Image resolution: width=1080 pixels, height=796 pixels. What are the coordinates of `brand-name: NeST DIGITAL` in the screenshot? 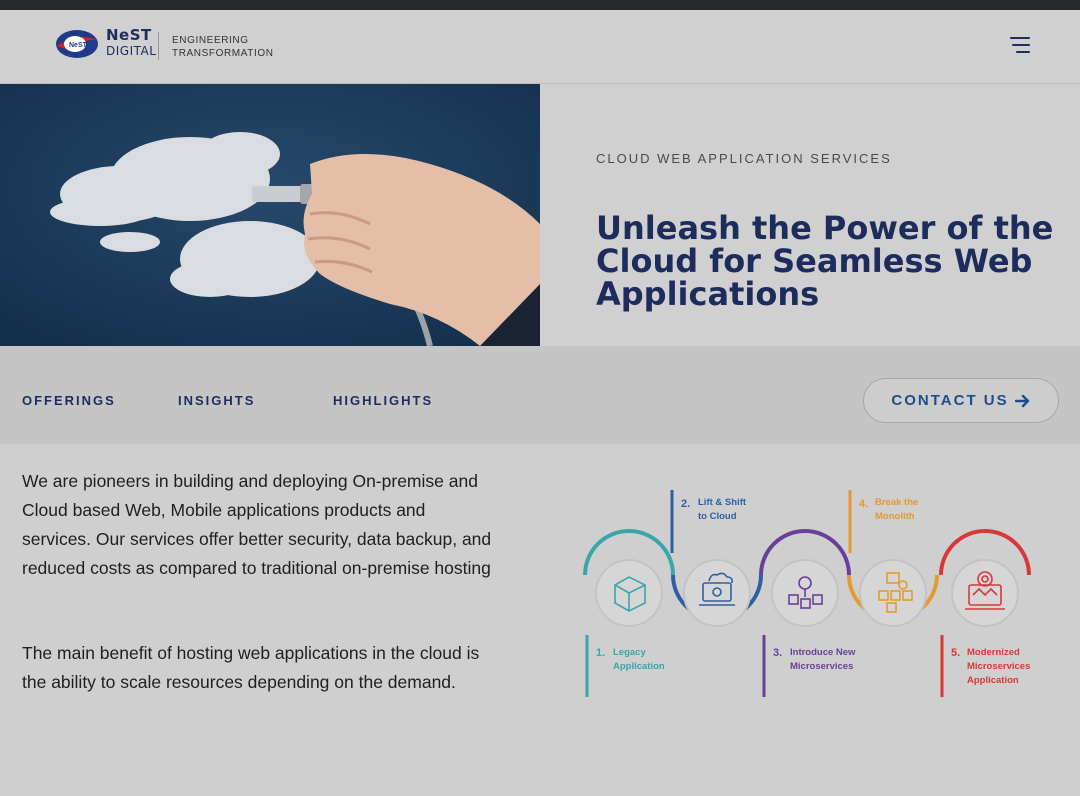 It's located at (131, 42).